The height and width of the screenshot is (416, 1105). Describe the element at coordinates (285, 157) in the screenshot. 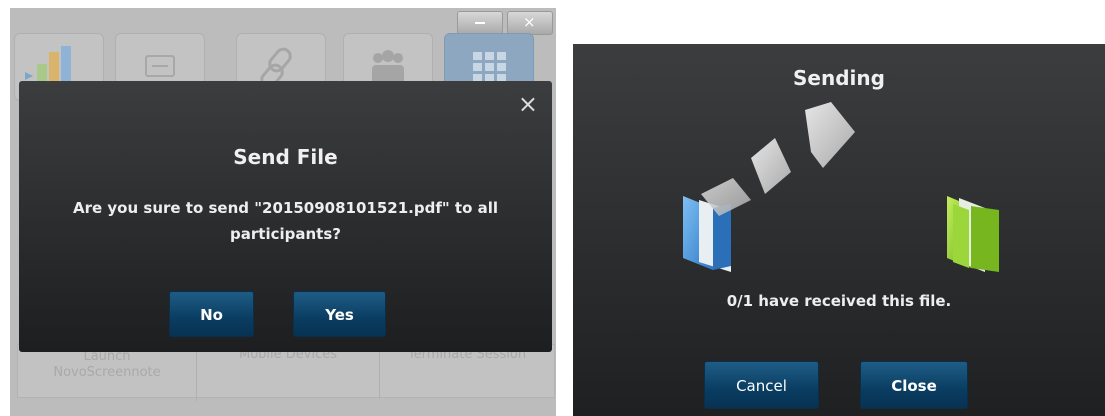

I see `dialog-title: Send File` at that location.